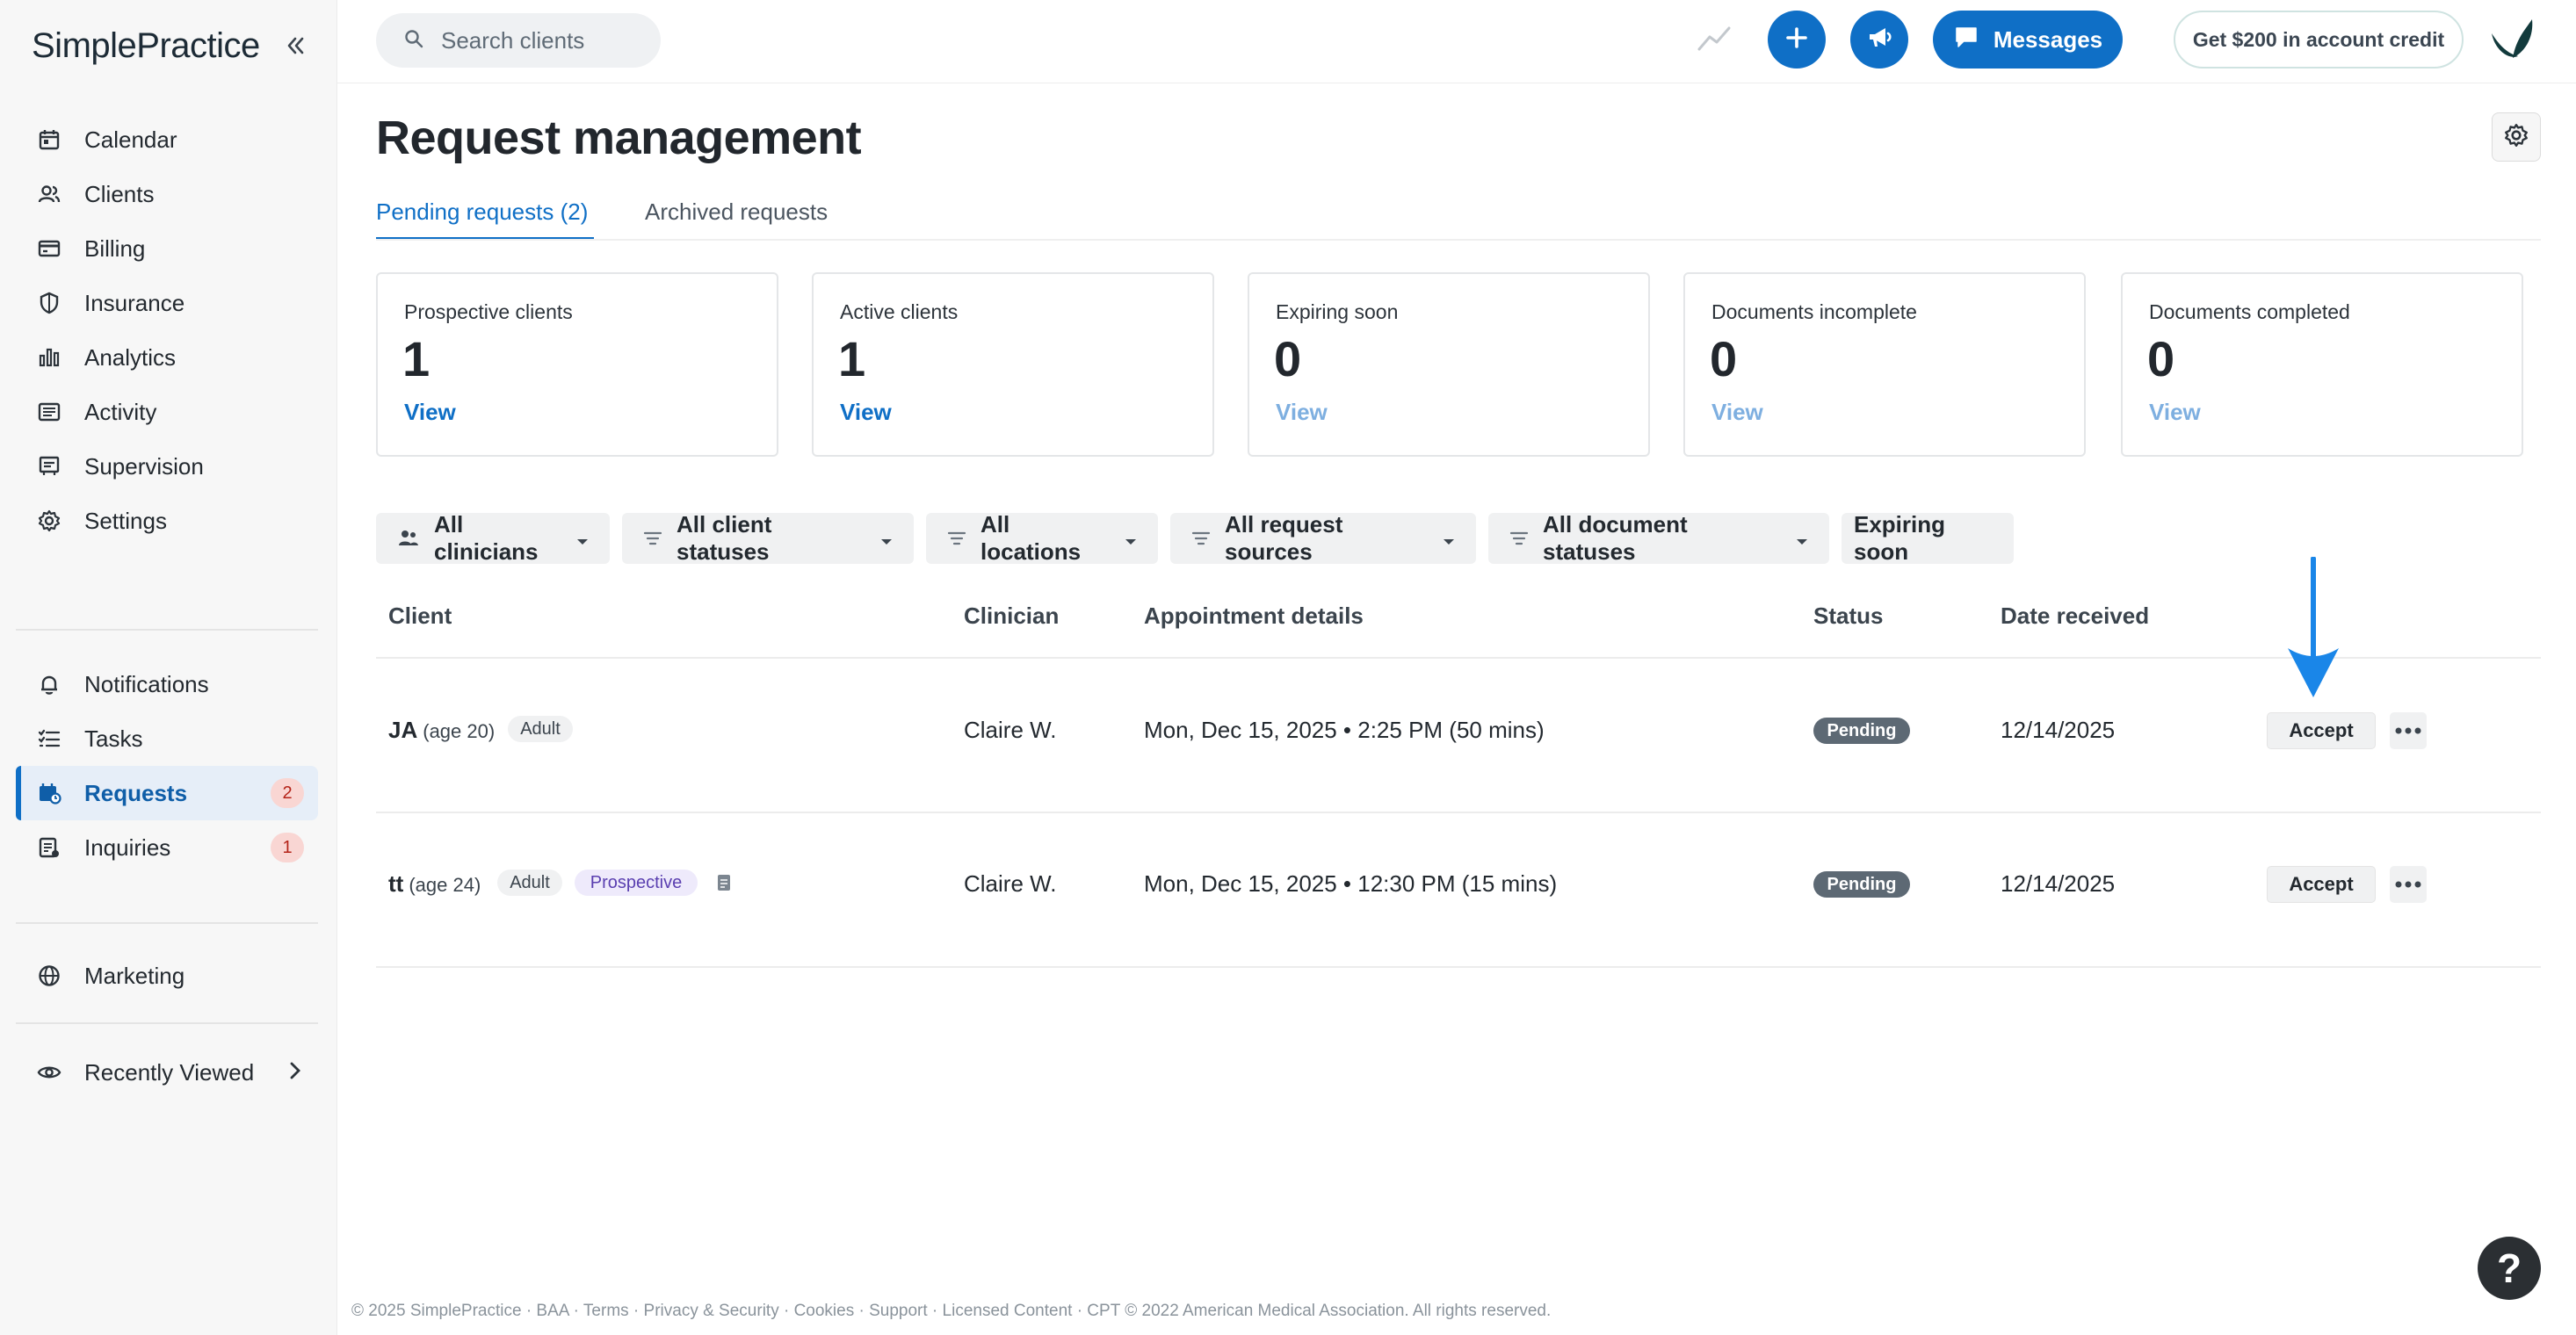  I want to click on tab-pending-requests: Pending requests (2), so click(482, 212).